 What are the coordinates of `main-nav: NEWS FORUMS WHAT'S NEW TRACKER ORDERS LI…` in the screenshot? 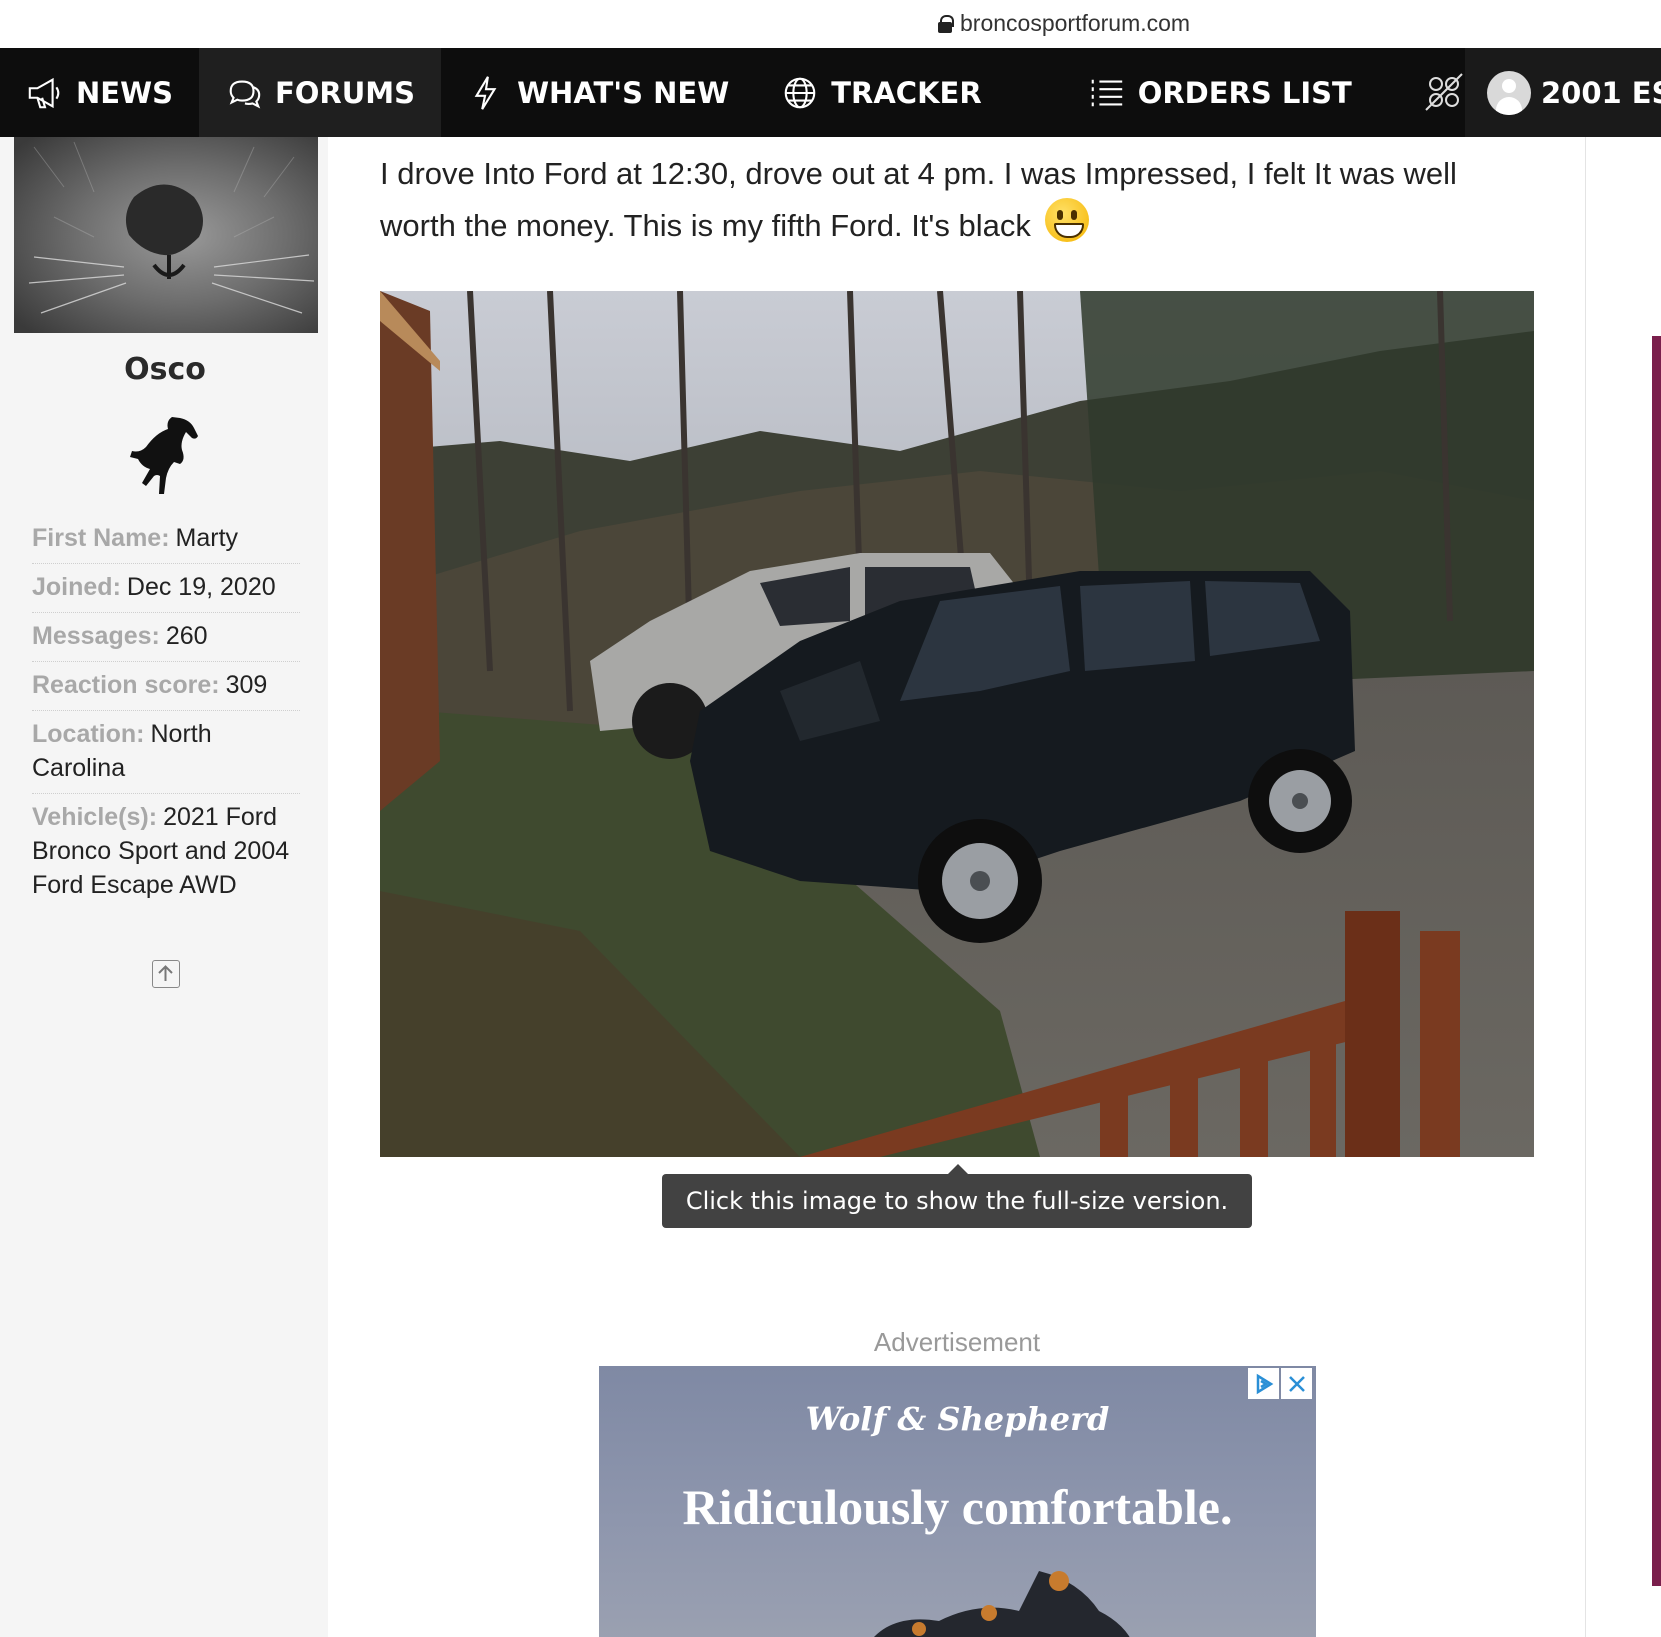 It's located at (830, 92).